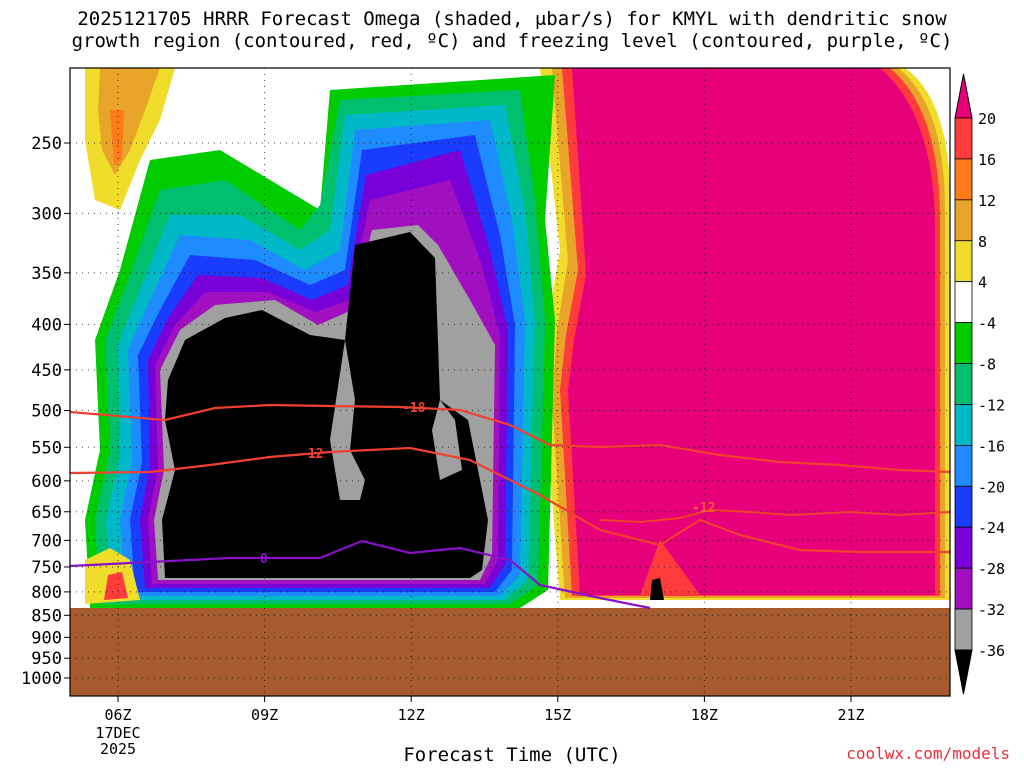 The width and height of the screenshot is (1024, 768). I want to click on x-tick-label: 06Z, so click(117, 715).